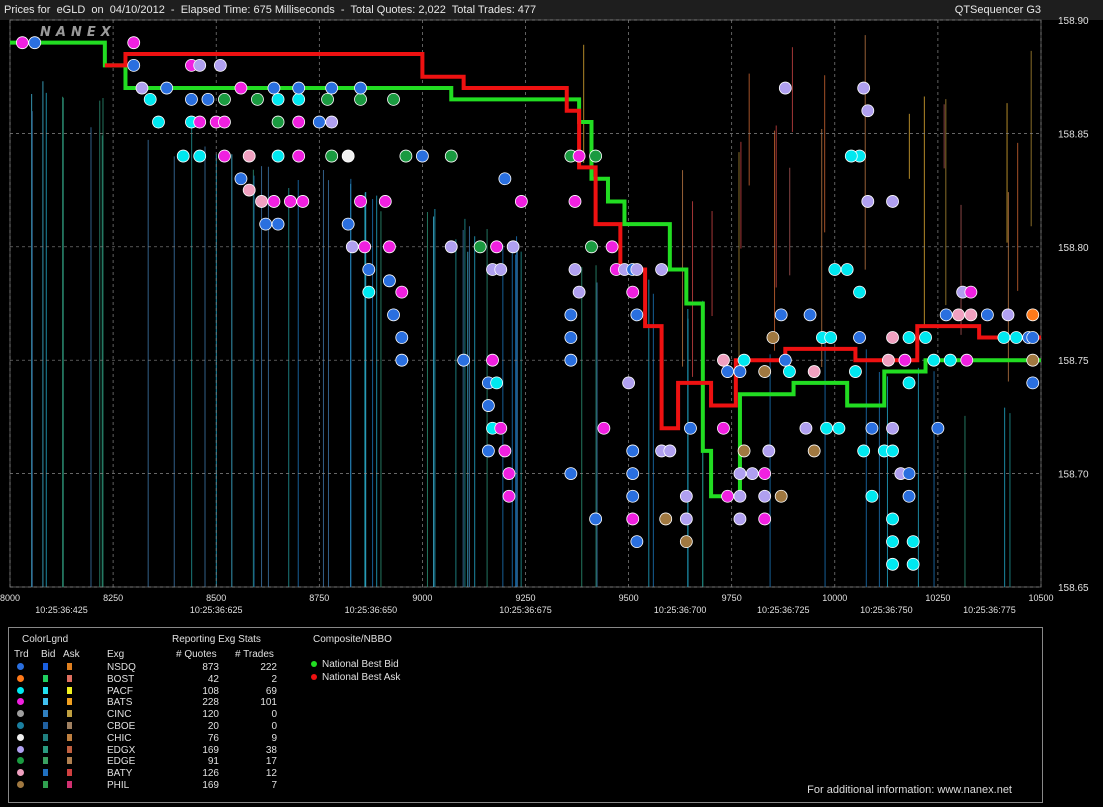 Image resolution: width=1103 pixels, height=807 pixels. I want to click on red-dot-icon, so click(314, 677).